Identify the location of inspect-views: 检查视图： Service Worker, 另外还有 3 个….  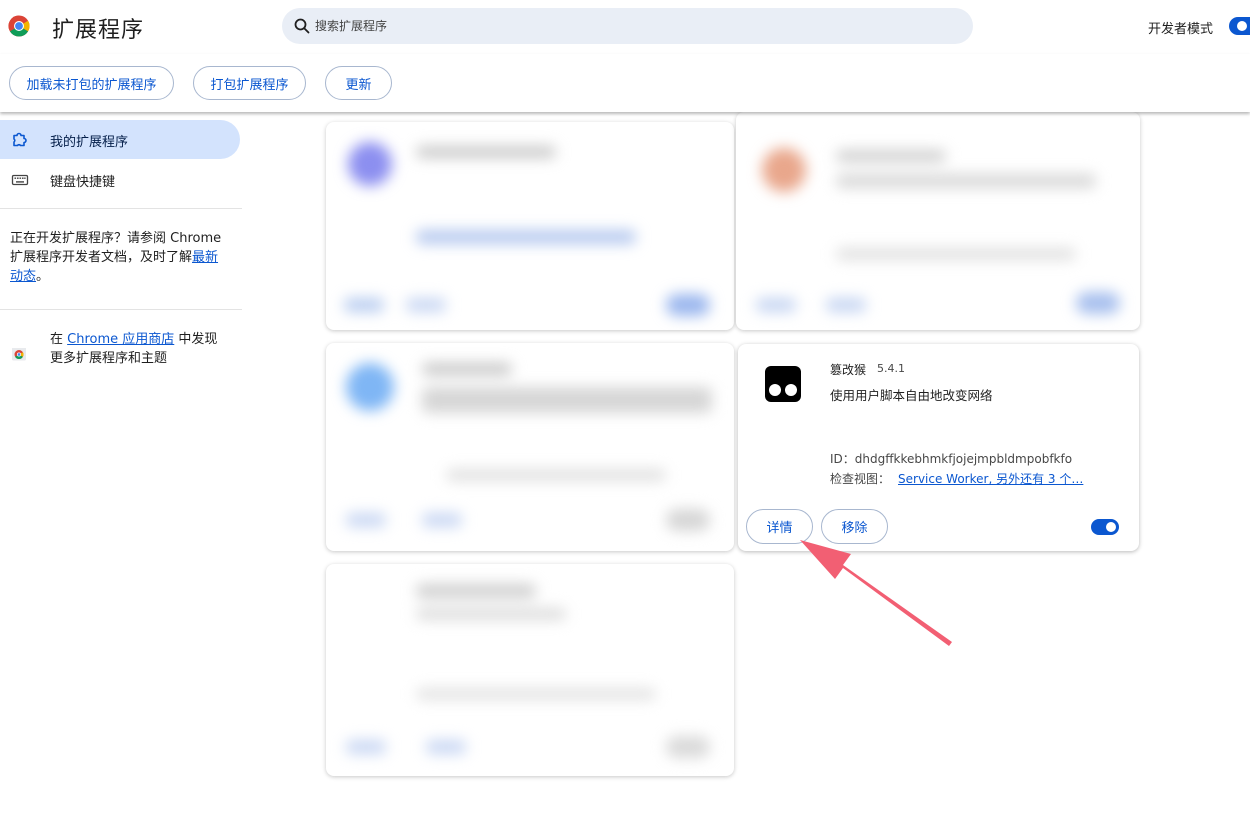
(956, 478).